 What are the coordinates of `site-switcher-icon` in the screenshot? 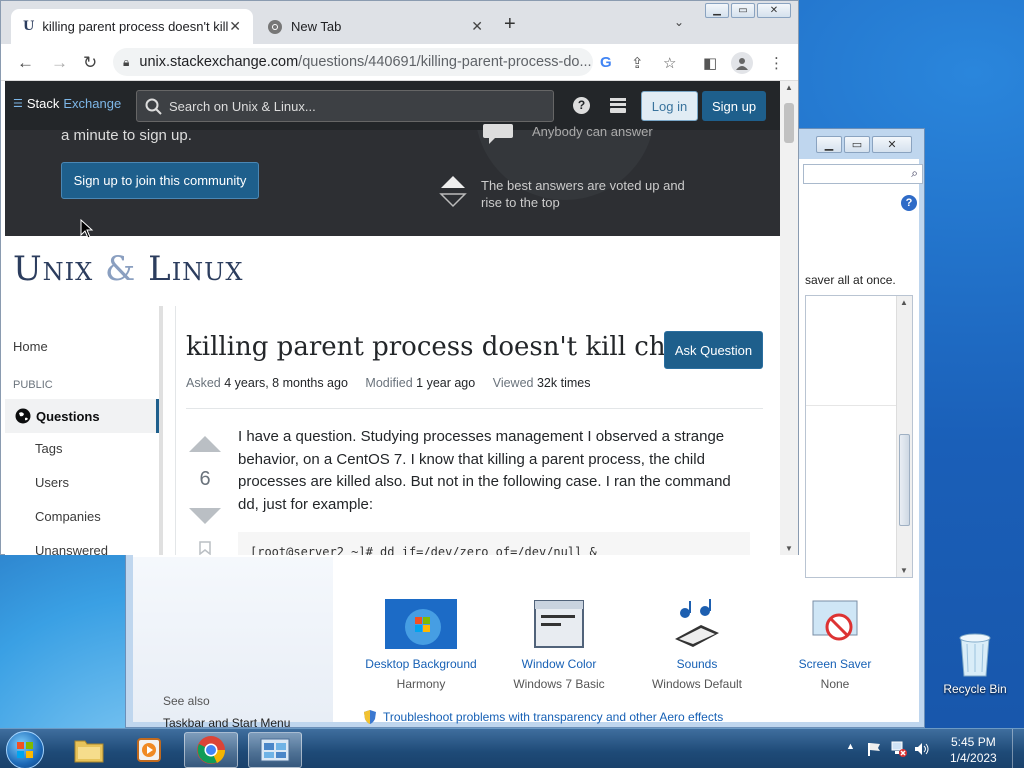 It's located at (618, 105).